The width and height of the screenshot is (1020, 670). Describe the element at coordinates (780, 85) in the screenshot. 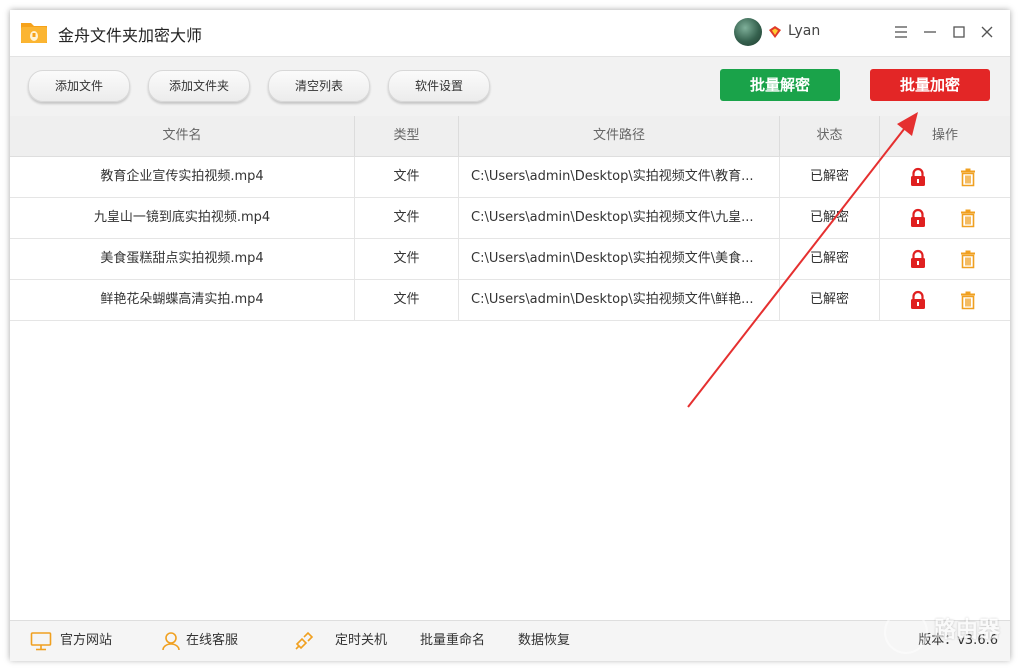

I see `batch-decrypt-button: 批量解密` at that location.